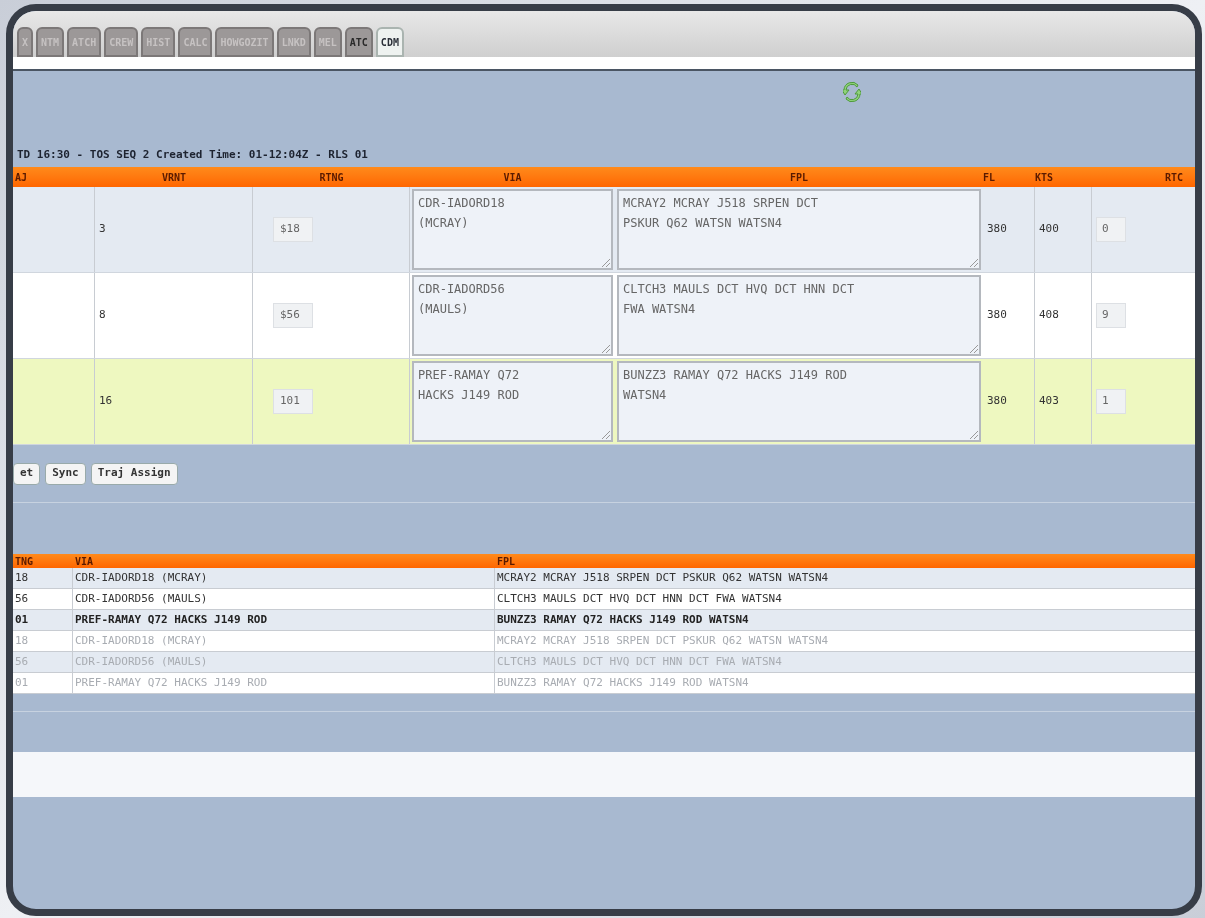 The height and width of the screenshot is (918, 1205). What do you see at coordinates (102, 315) in the screenshot?
I see `table-cell: 8` at bounding box center [102, 315].